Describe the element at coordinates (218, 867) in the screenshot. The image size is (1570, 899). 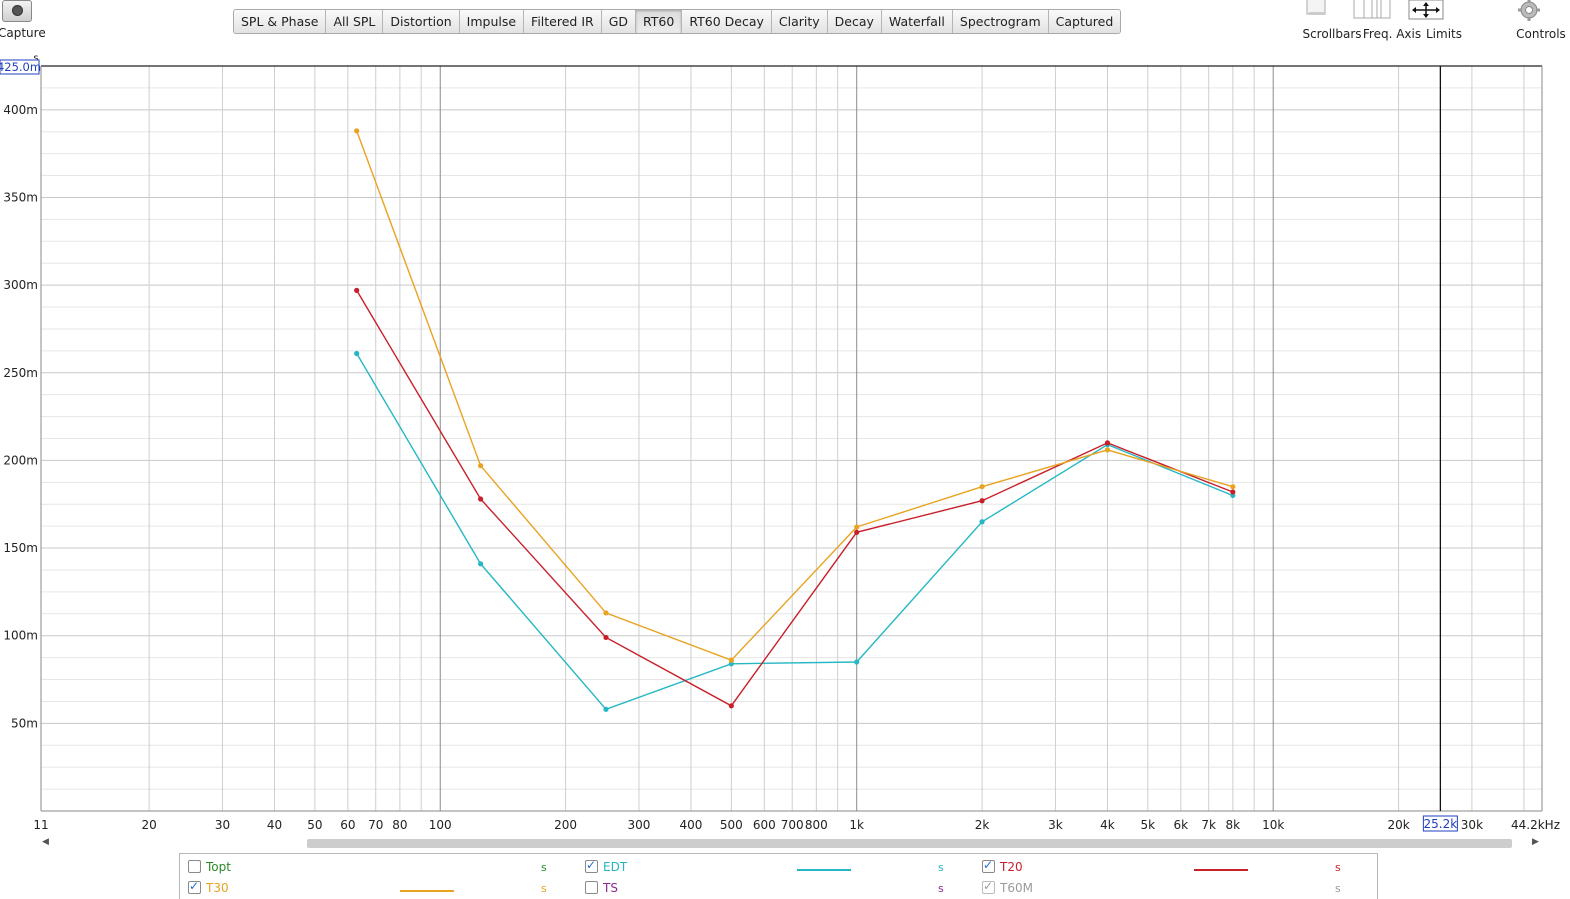
I see `legend-name-topt: Topt` at that location.